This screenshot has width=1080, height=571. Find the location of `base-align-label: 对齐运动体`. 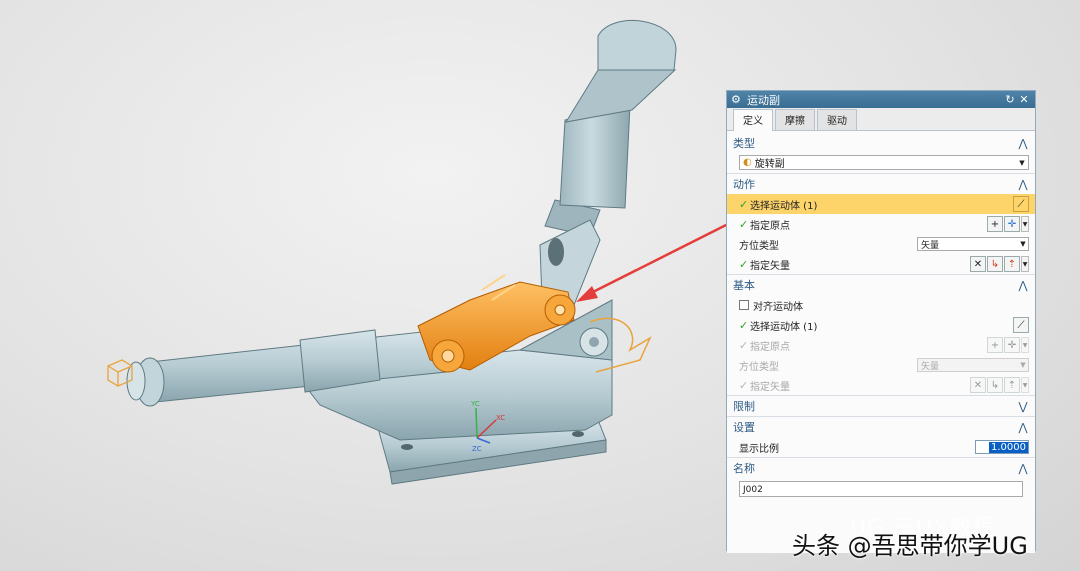

base-align-label: 对齐运动体 is located at coordinates (778, 307).